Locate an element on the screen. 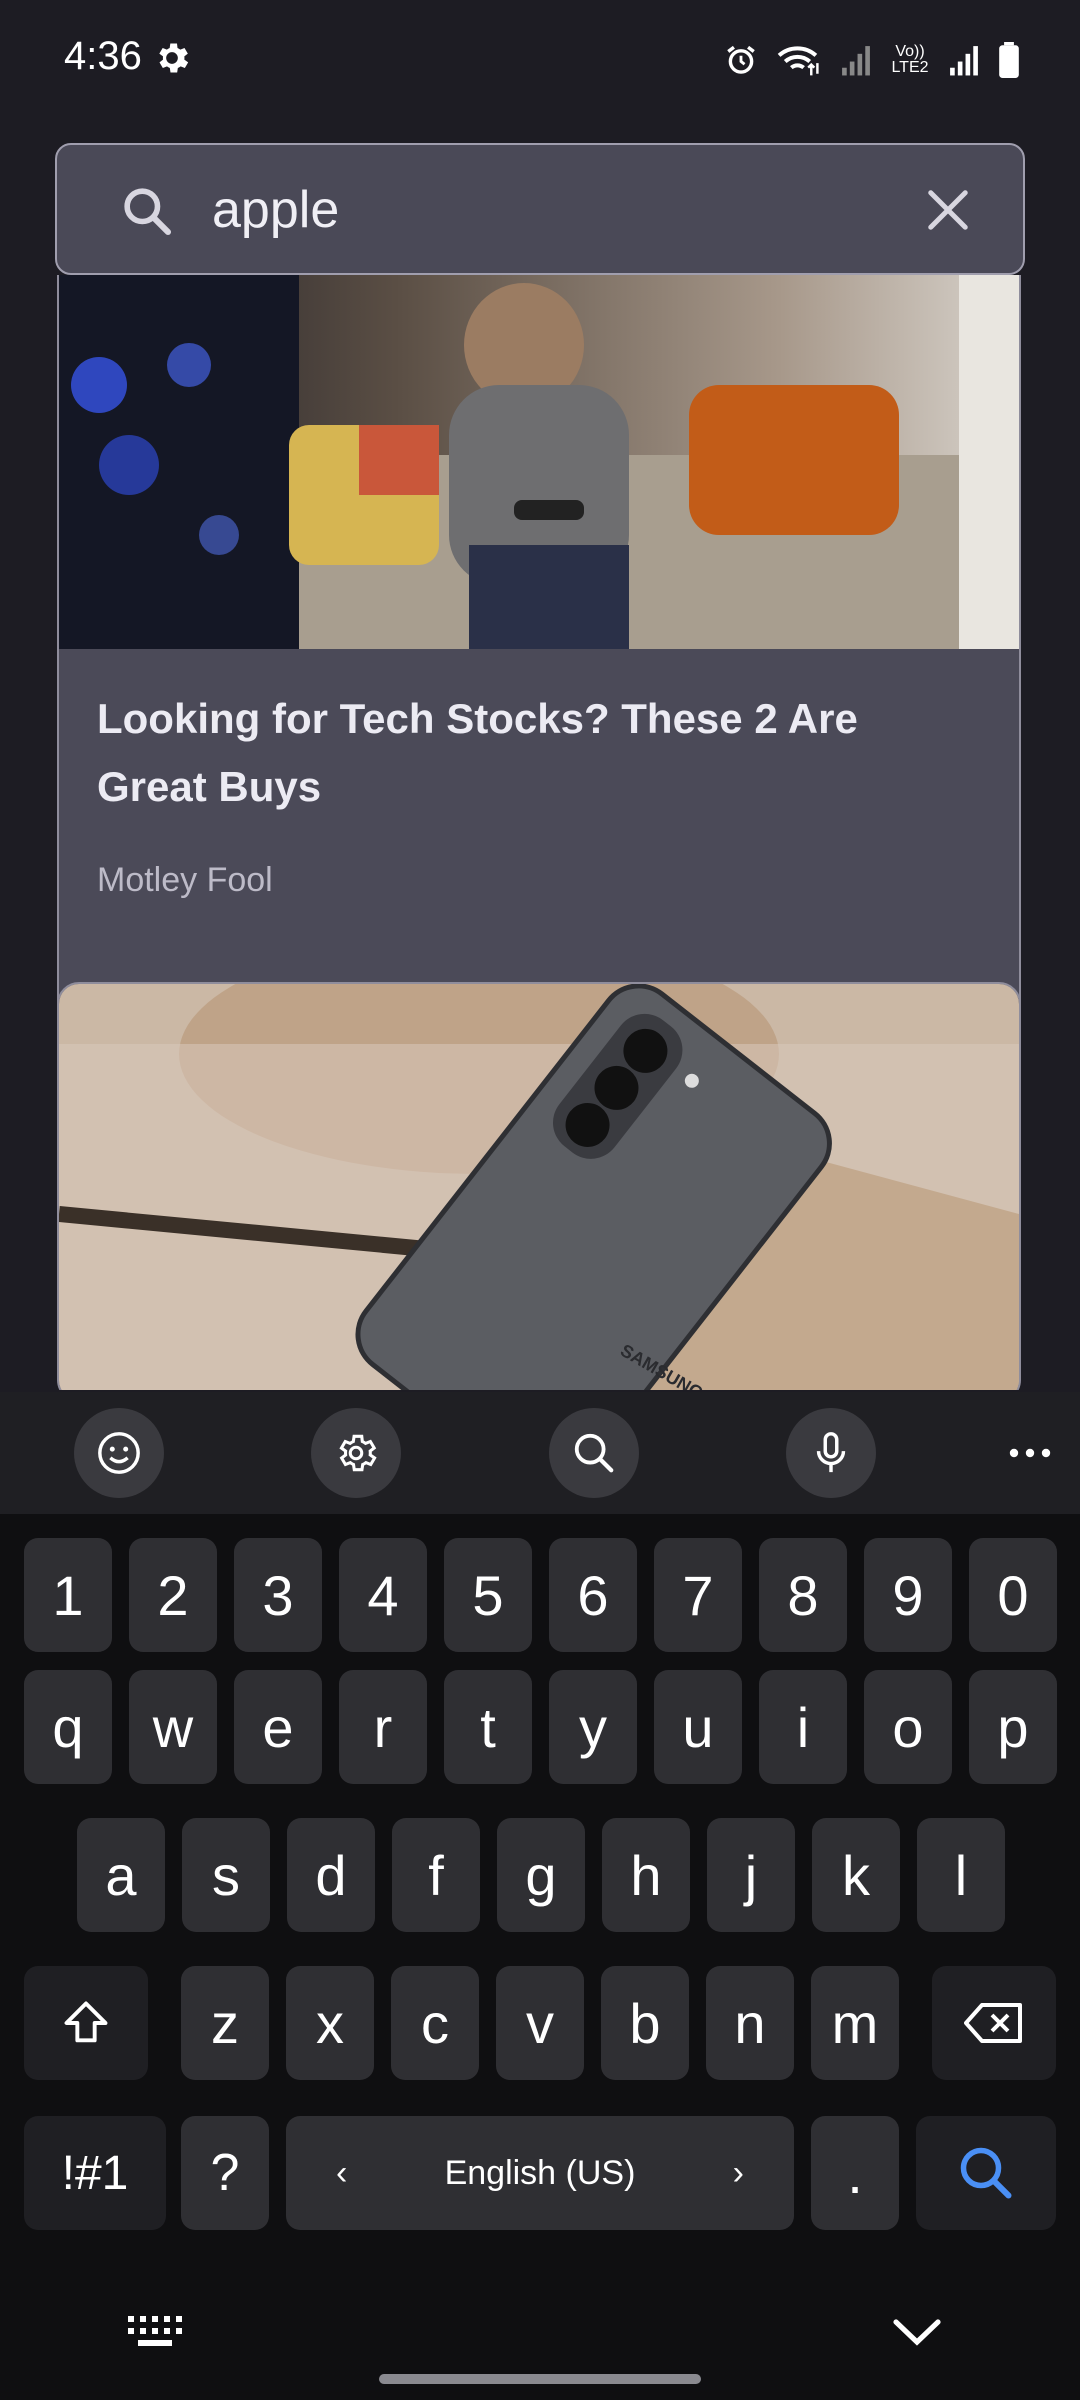 The height and width of the screenshot is (2400, 1080). key-p: p is located at coordinates (1013, 1727).